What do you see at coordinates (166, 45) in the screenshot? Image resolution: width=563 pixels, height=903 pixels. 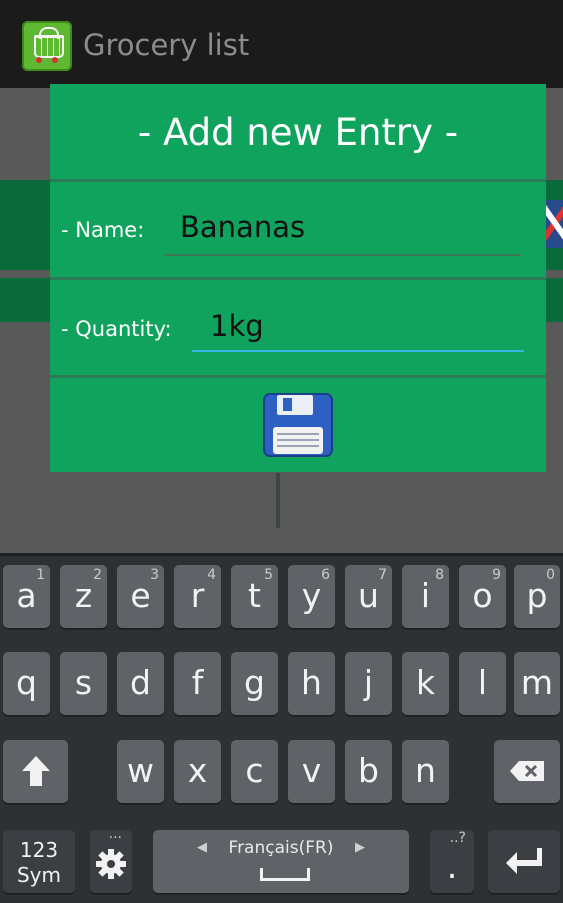 I see `app-title: Grocery list` at bounding box center [166, 45].